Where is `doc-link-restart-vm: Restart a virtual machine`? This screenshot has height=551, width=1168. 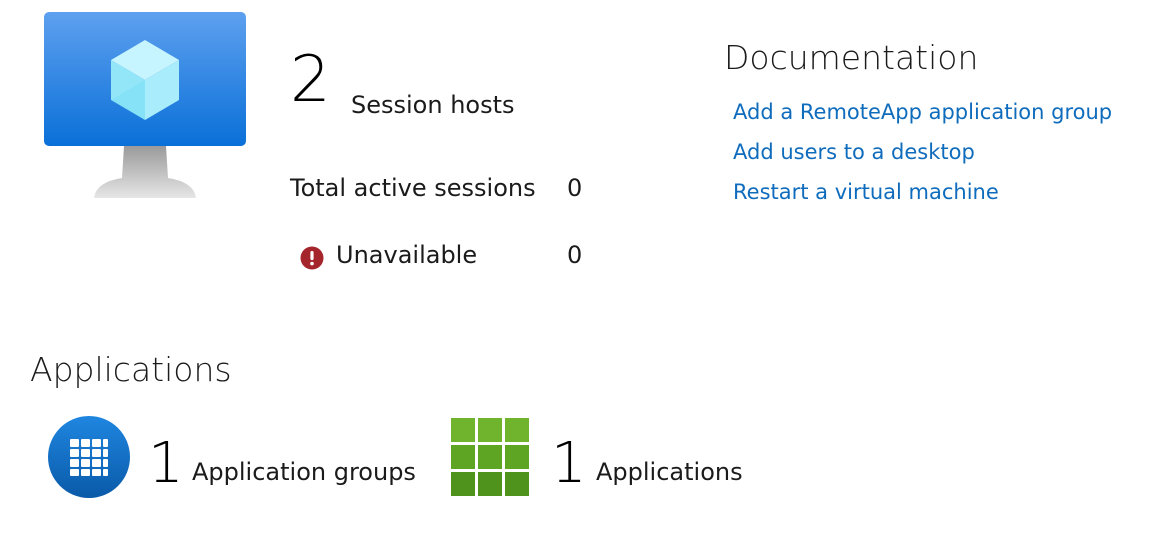
doc-link-restart-vm: Restart a virtual machine is located at coordinates (866, 192).